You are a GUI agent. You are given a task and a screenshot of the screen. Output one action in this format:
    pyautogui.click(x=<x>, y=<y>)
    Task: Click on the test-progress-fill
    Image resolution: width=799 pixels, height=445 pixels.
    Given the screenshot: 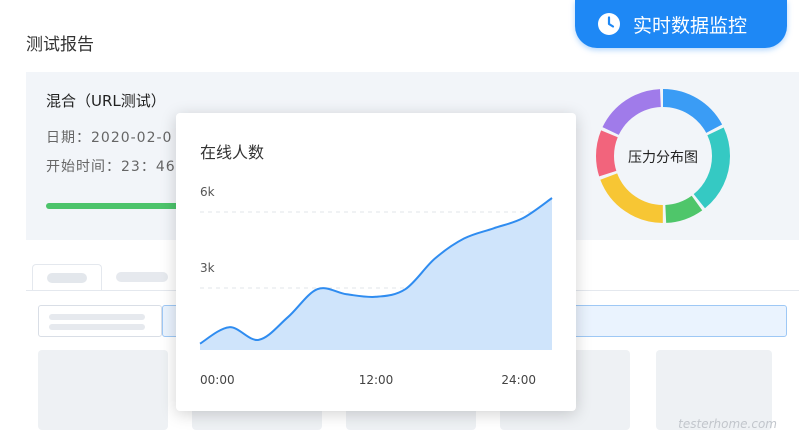 What is the action you would take?
    pyautogui.click(x=116, y=206)
    